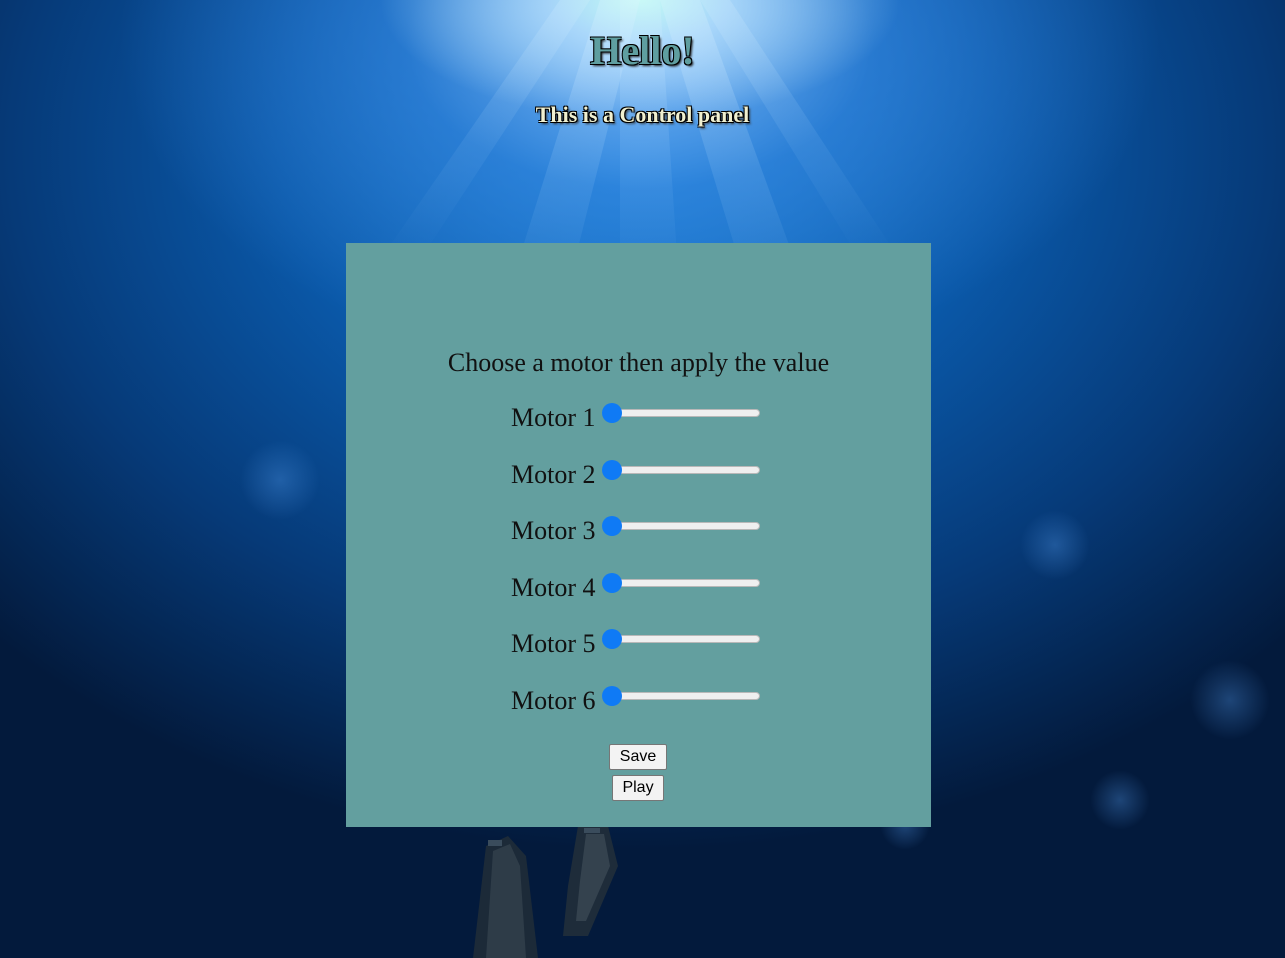  What do you see at coordinates (638, 362) in the screenshot?
I see `instructions-text: Choose a motor then apply the value` at bounding box center [638, 362].